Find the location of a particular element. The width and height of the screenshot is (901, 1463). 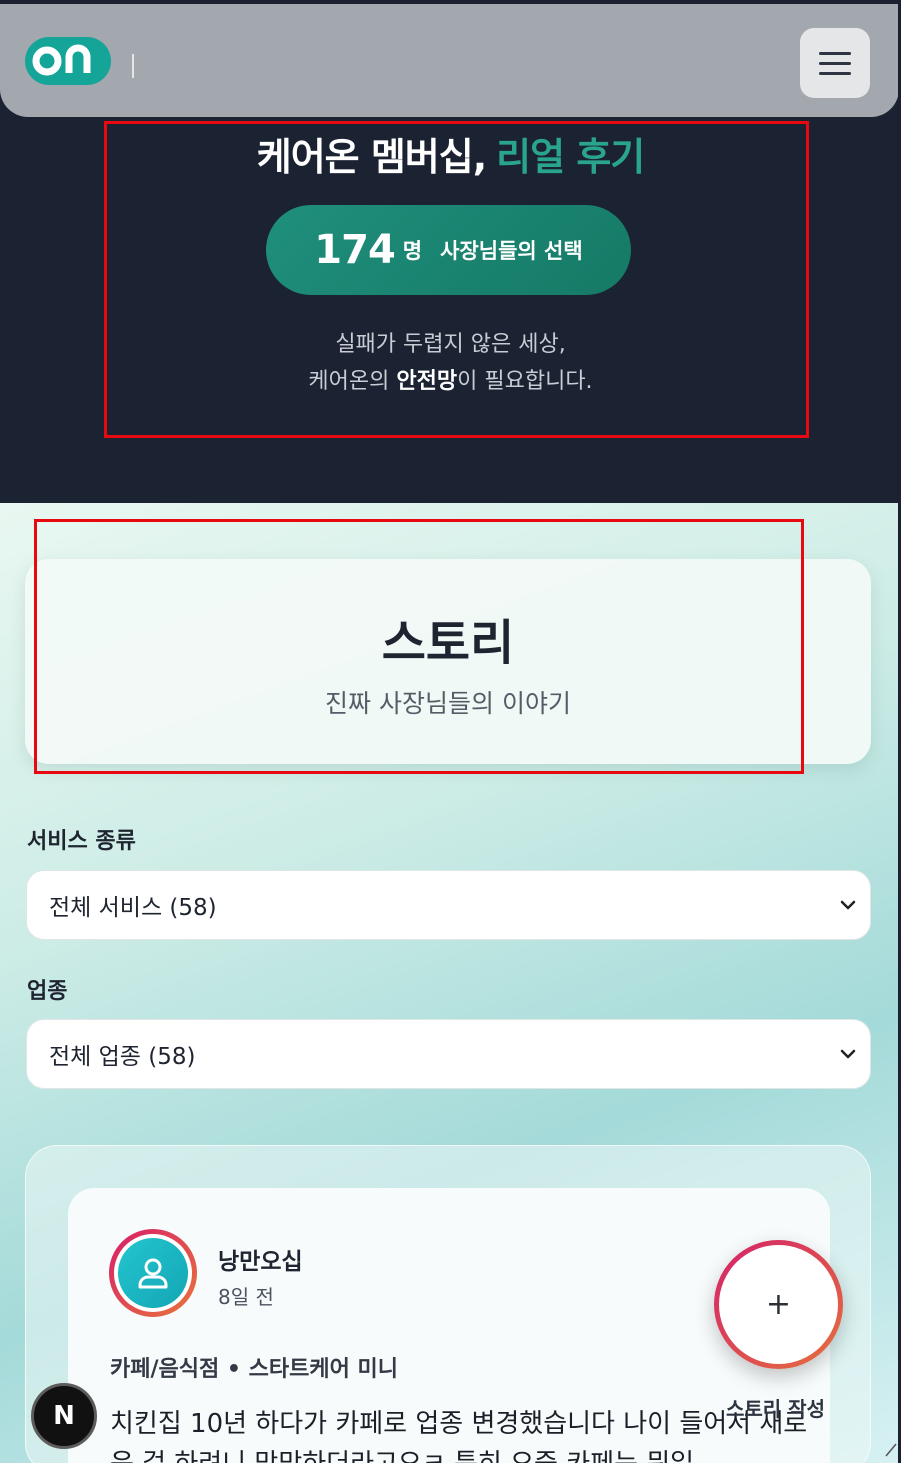

service-filter-label: 서비스 종류 is located at coordinates (81, 841).